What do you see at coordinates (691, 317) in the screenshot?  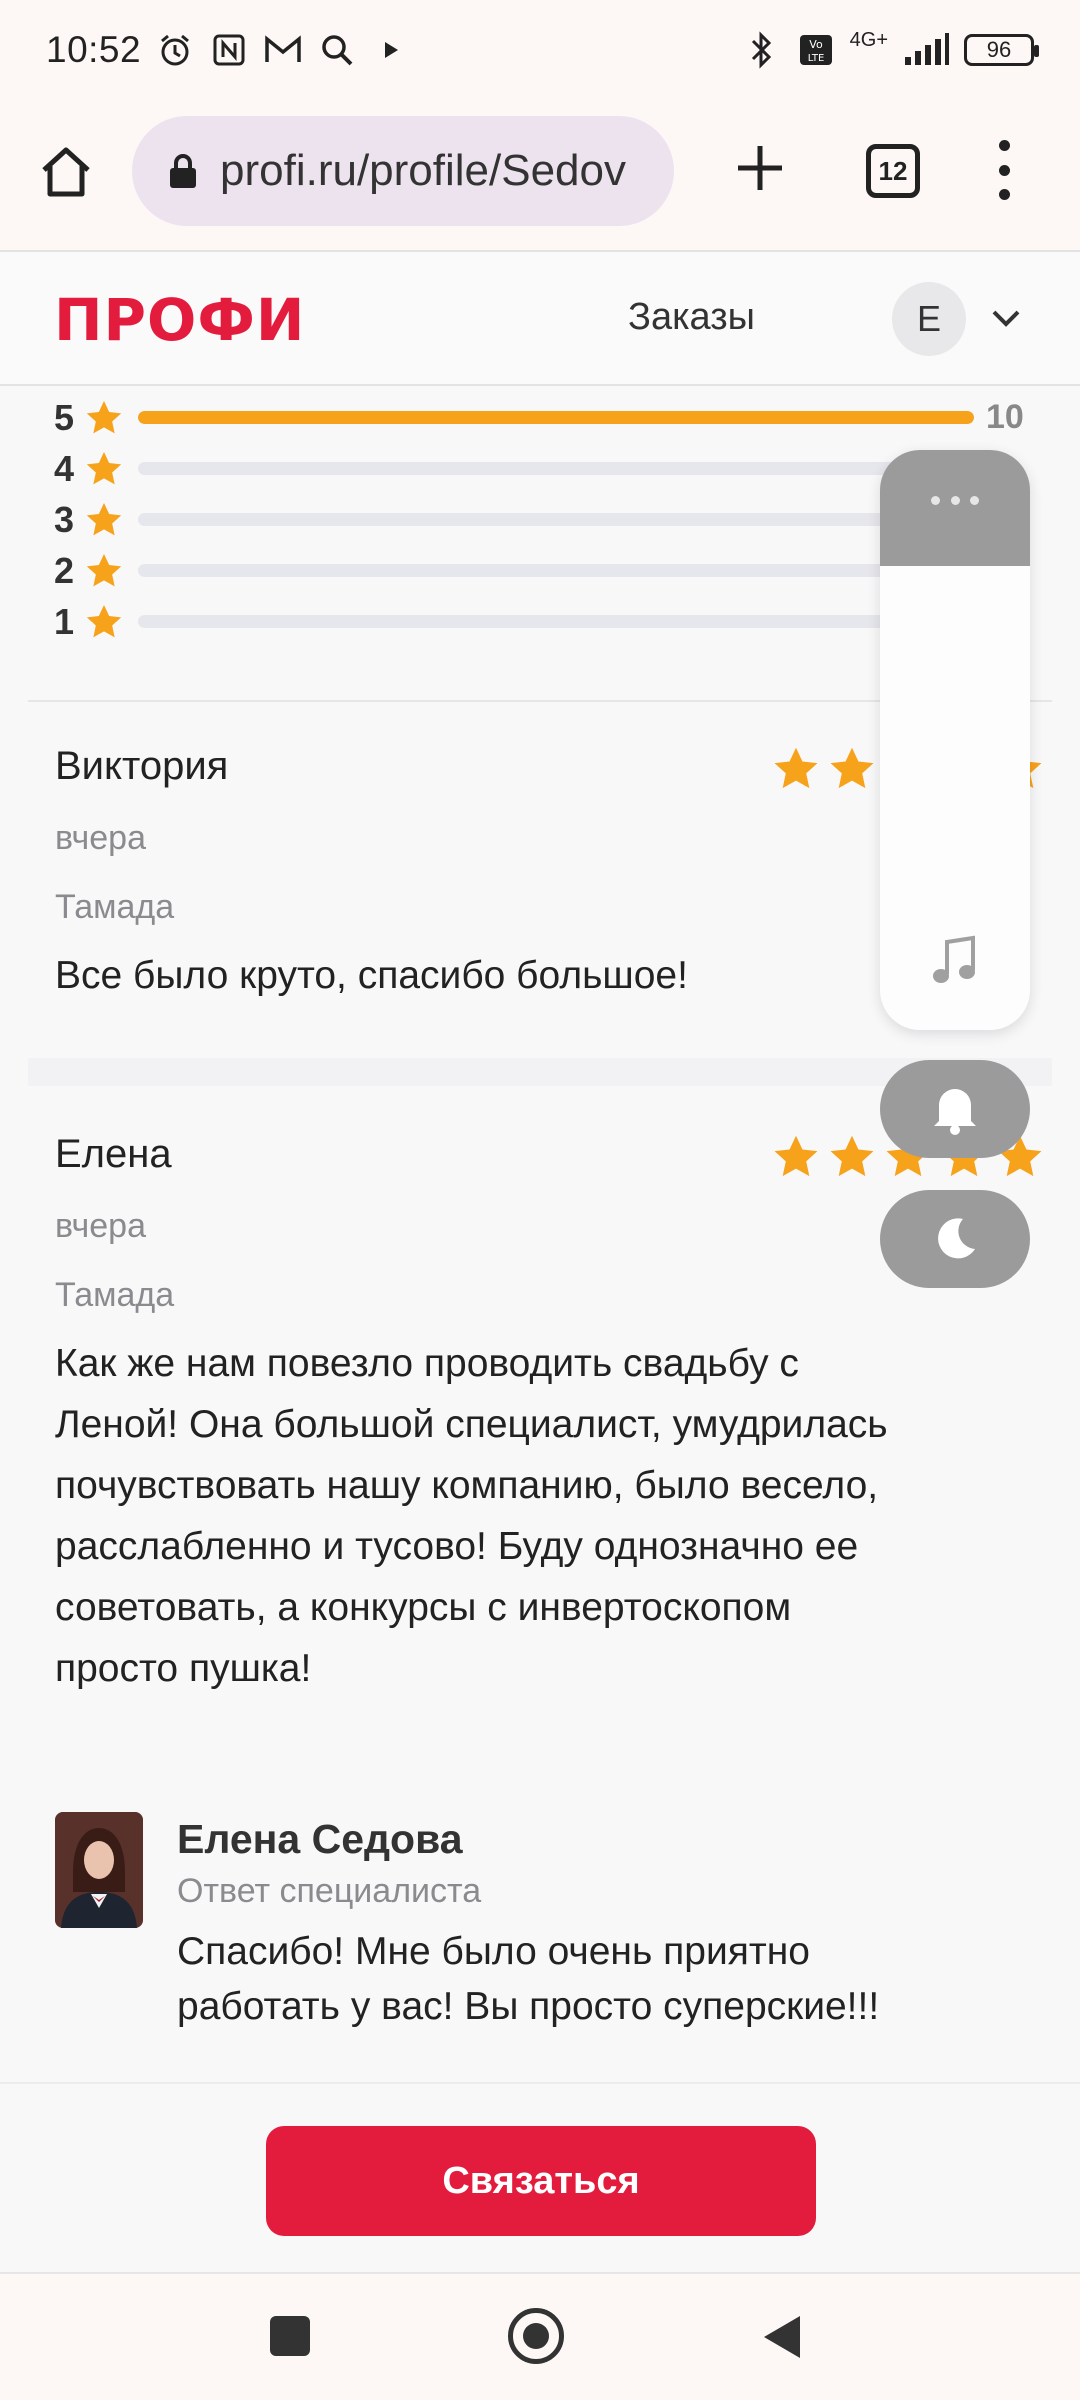 I see `orders-link: Заказы` at bounding box center [691, 317].